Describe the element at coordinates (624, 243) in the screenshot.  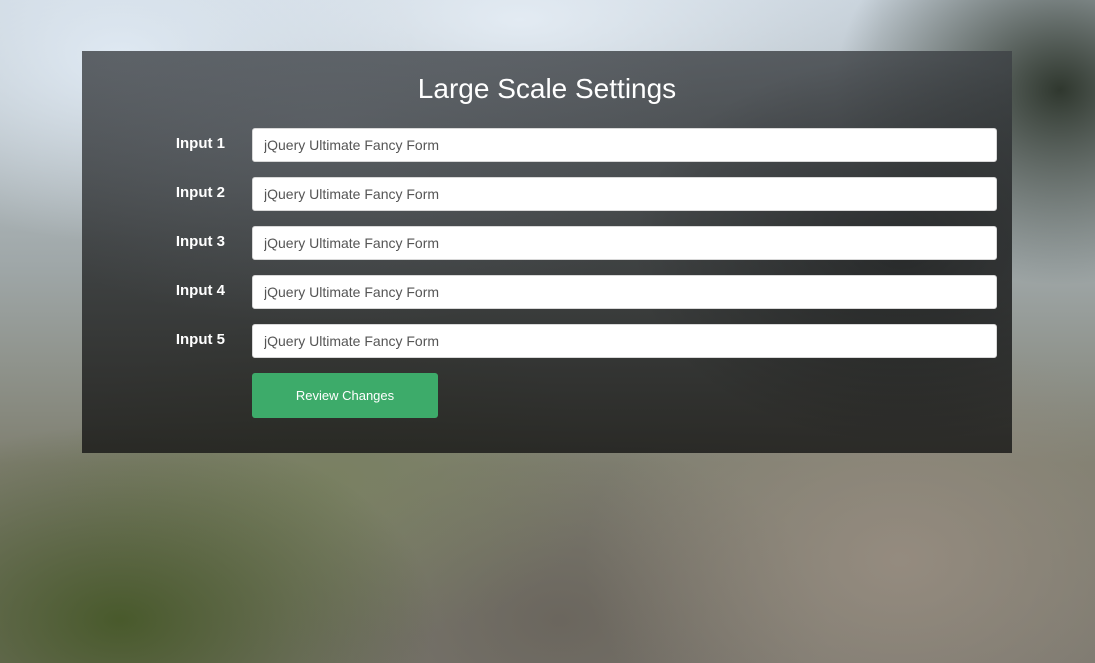
I see `input-3-field` at that location.